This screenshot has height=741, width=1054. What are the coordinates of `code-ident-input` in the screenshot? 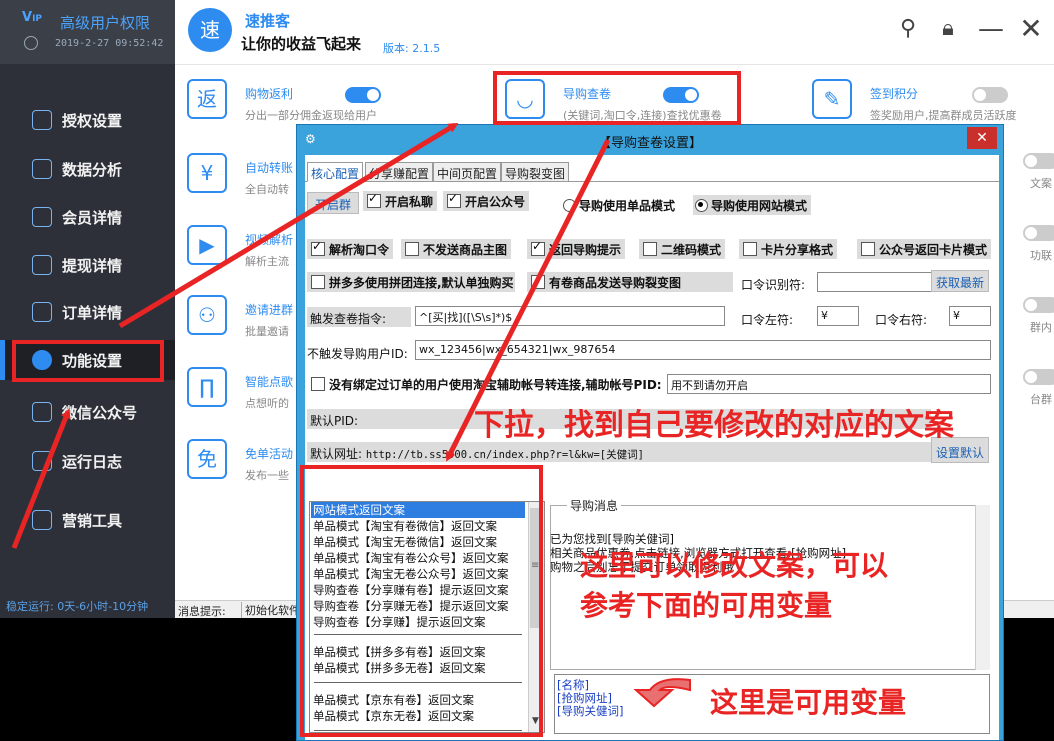 It's located at (878, 282).